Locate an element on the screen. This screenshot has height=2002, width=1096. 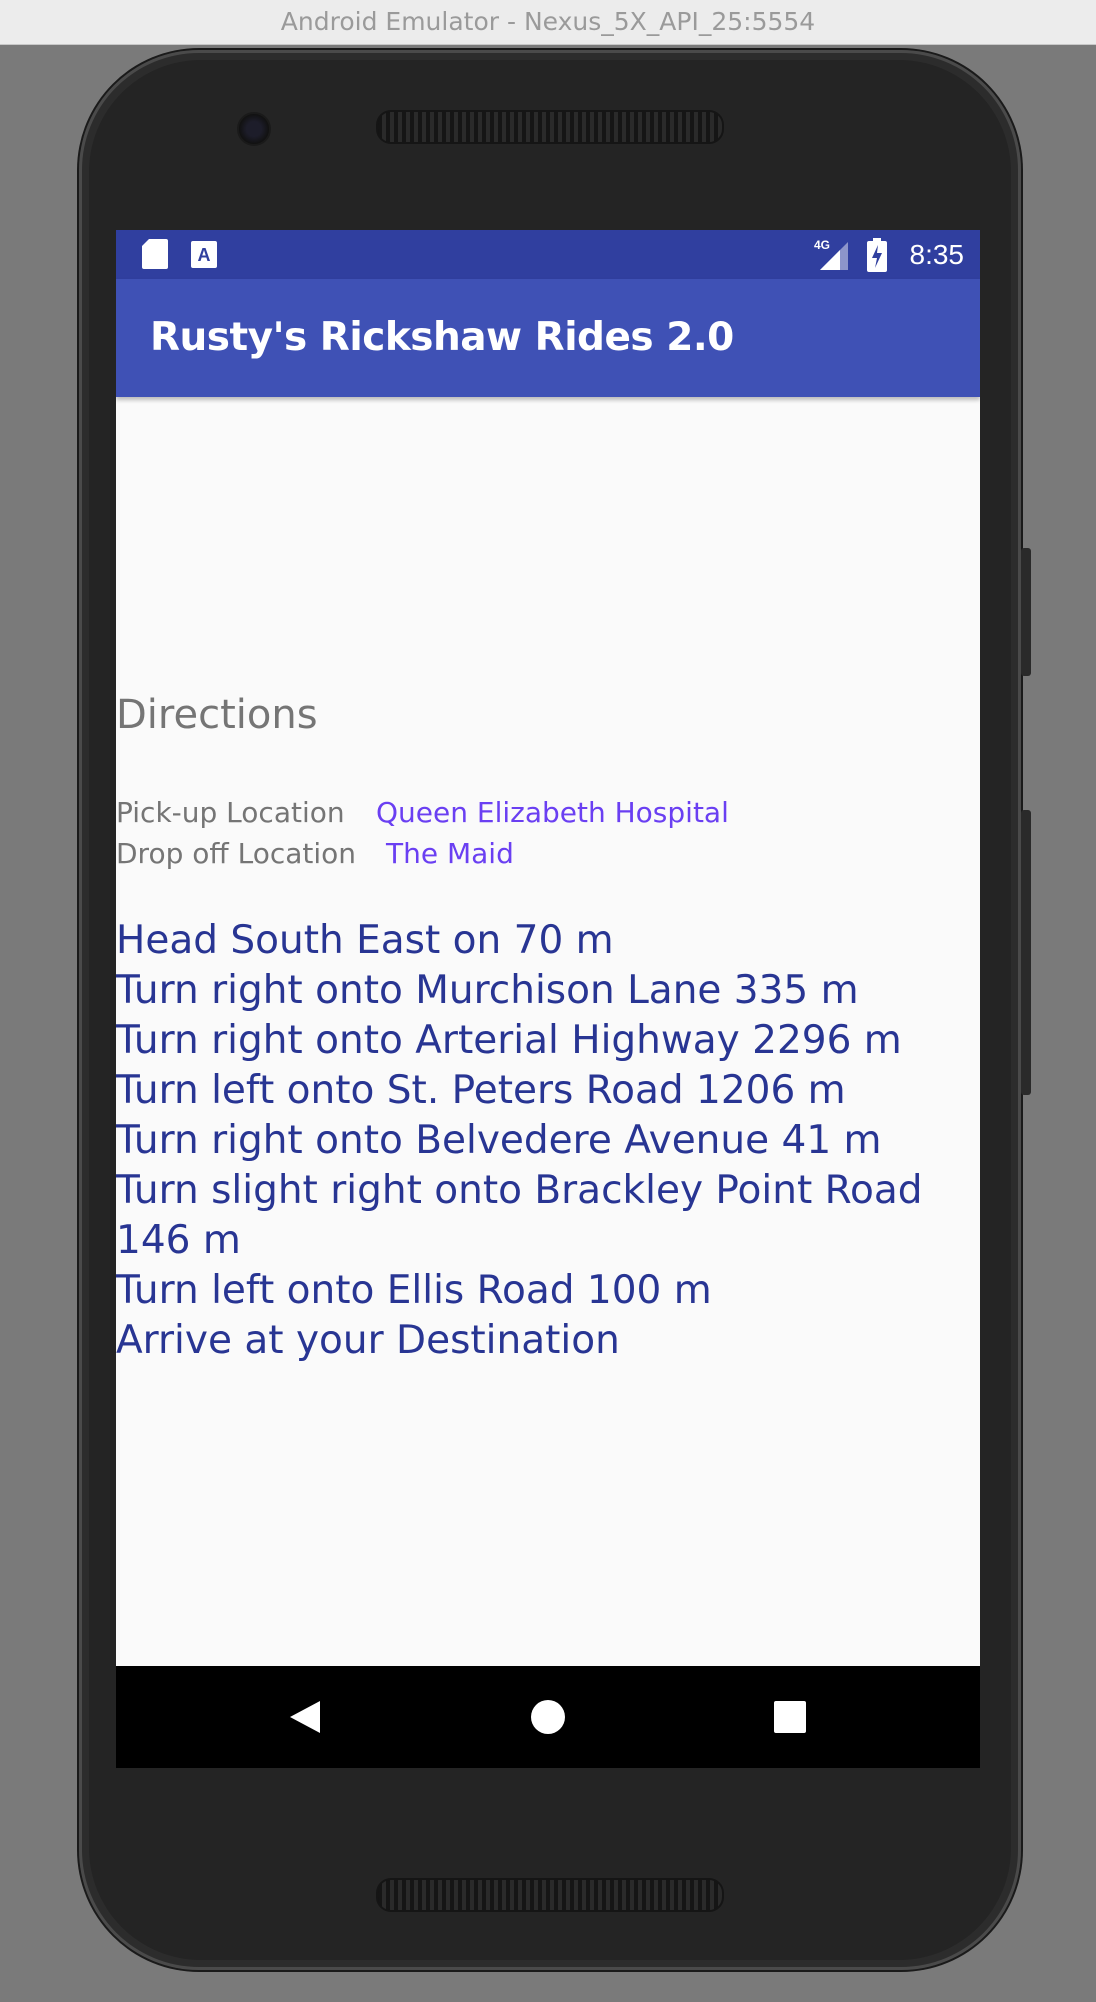
direction-step: Turn right onto Murchison Lane 335 m is located at coordinates (487, 990).